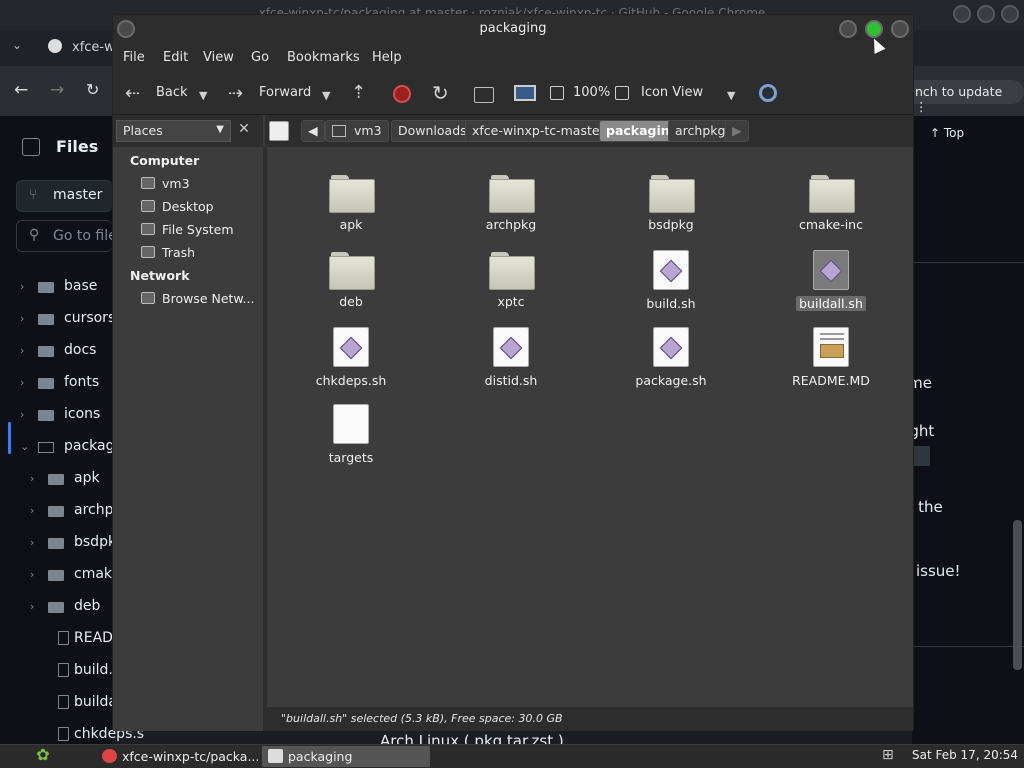 The width and height of the screenshot is (1024, 768). Describe the element at coordinates (700, 131) in the screenshot. I see `crumb-archpkg: archpkg` at that location.